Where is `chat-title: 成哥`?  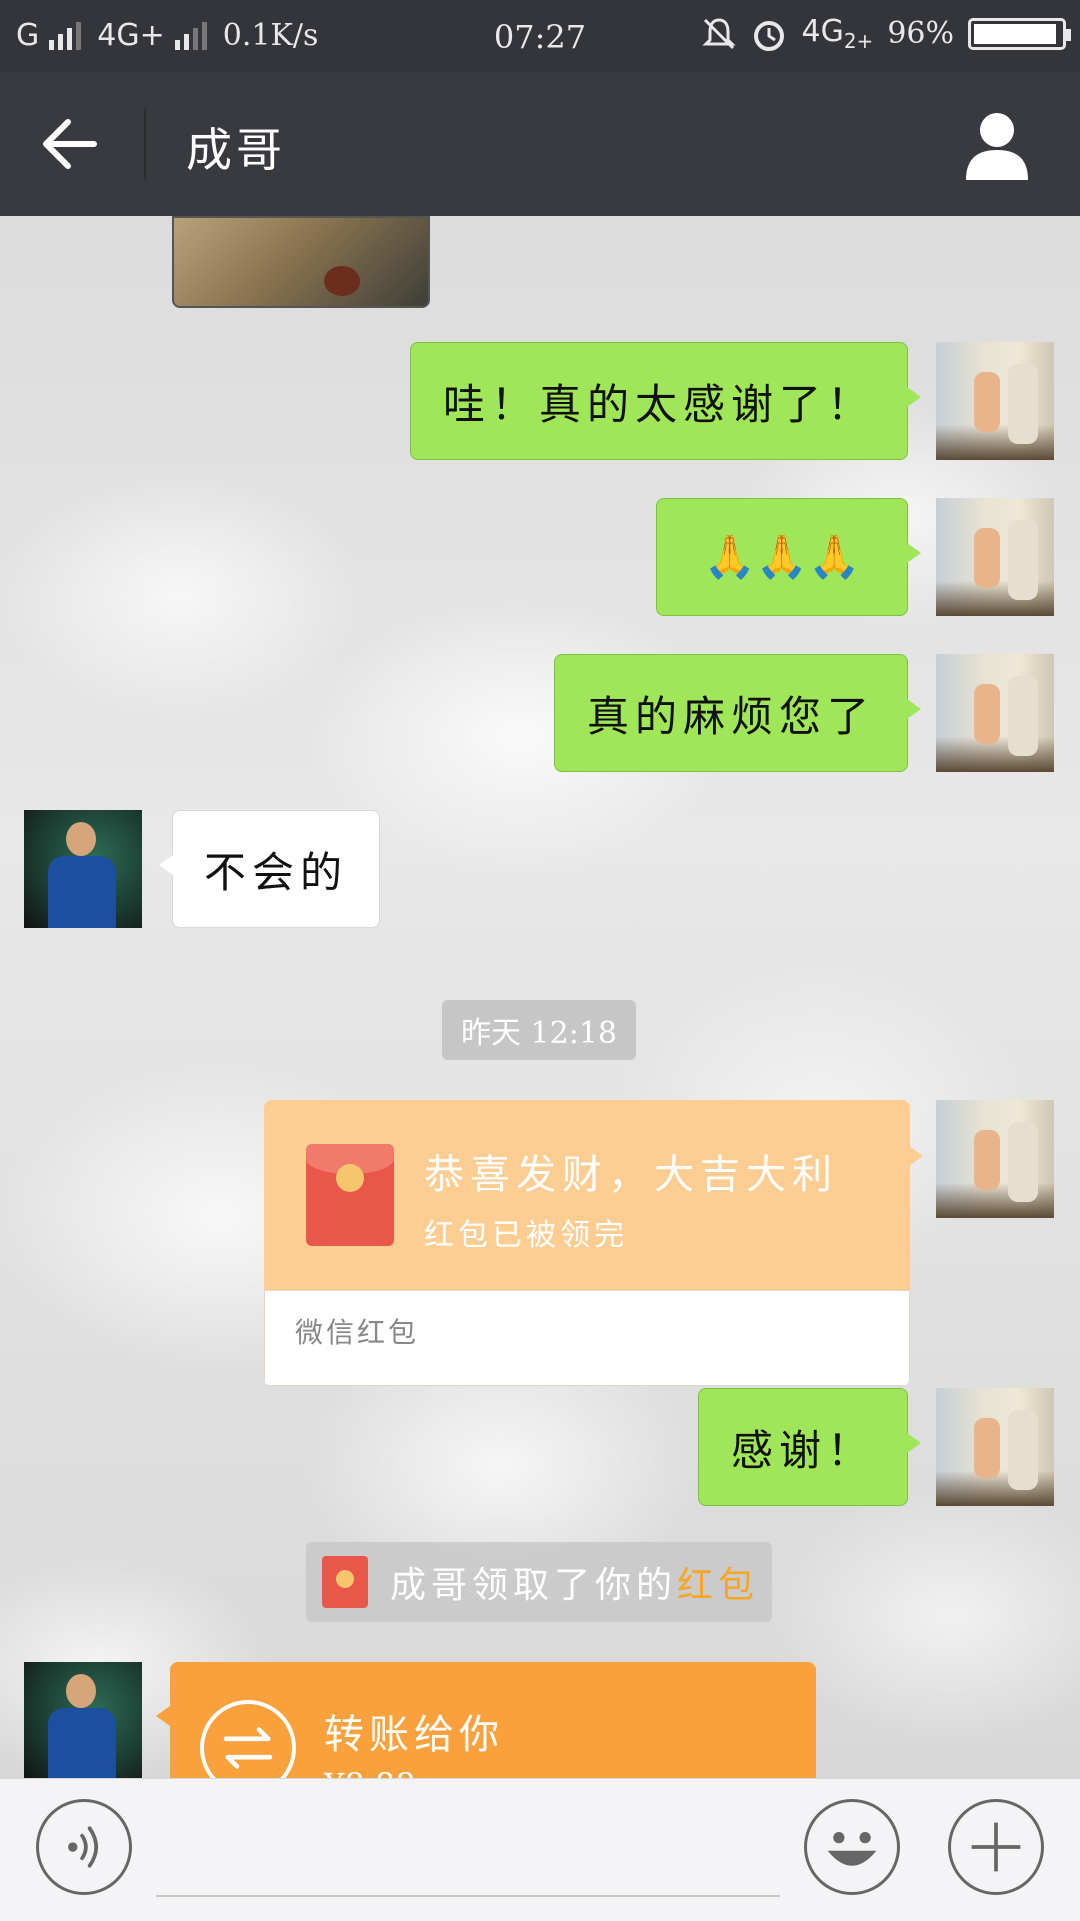 chat-title: 成哥 is located at coordinates (236, 150).